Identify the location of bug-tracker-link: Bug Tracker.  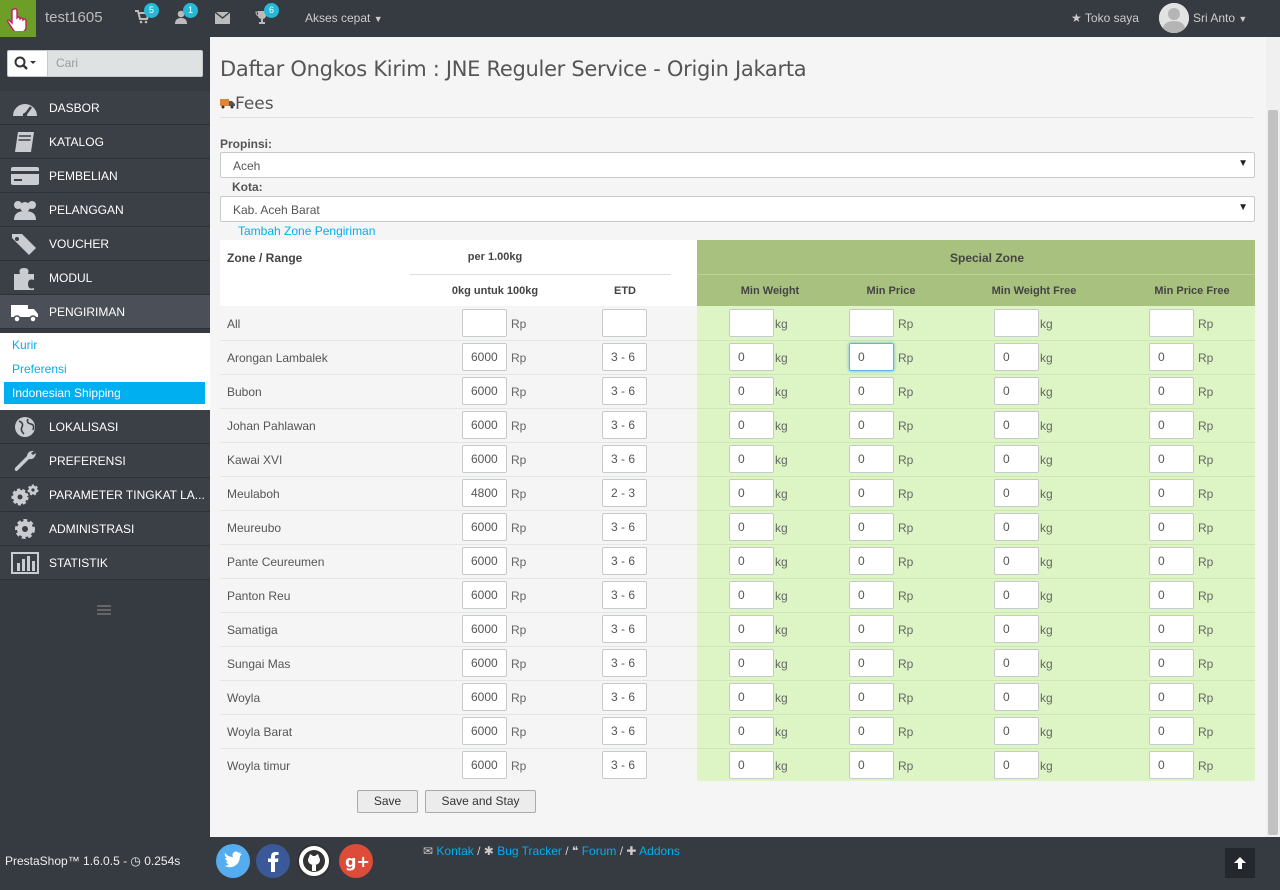
(529, 851).